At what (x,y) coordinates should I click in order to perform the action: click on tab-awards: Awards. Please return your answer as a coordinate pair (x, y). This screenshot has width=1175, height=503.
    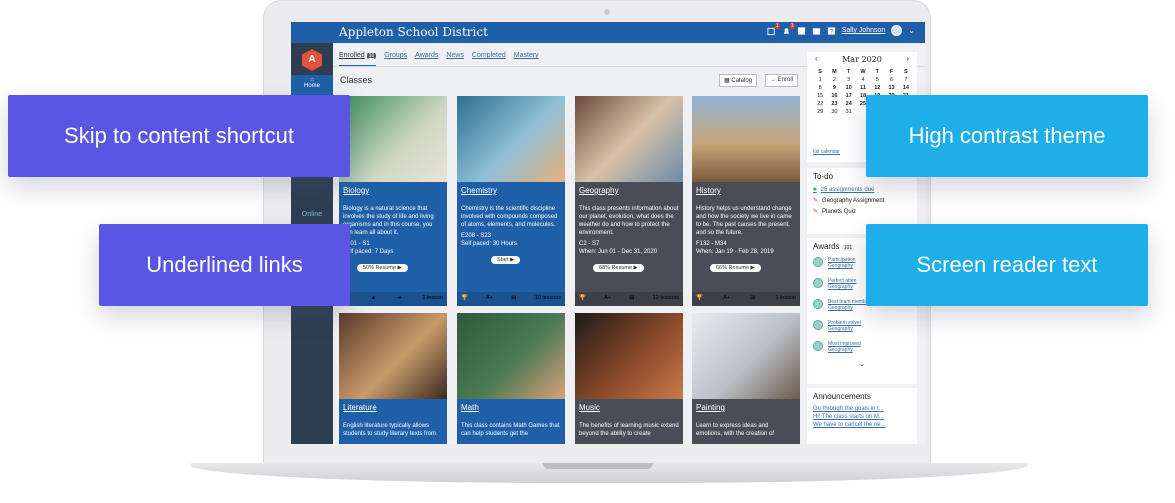
    Looking at the image, I should click on (426, 59).